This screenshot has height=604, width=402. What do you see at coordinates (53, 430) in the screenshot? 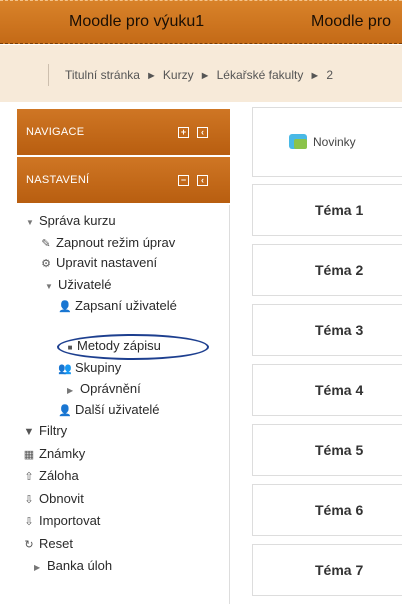
I see `tree-item-label: Filtry` at bounding box center [53, 430].